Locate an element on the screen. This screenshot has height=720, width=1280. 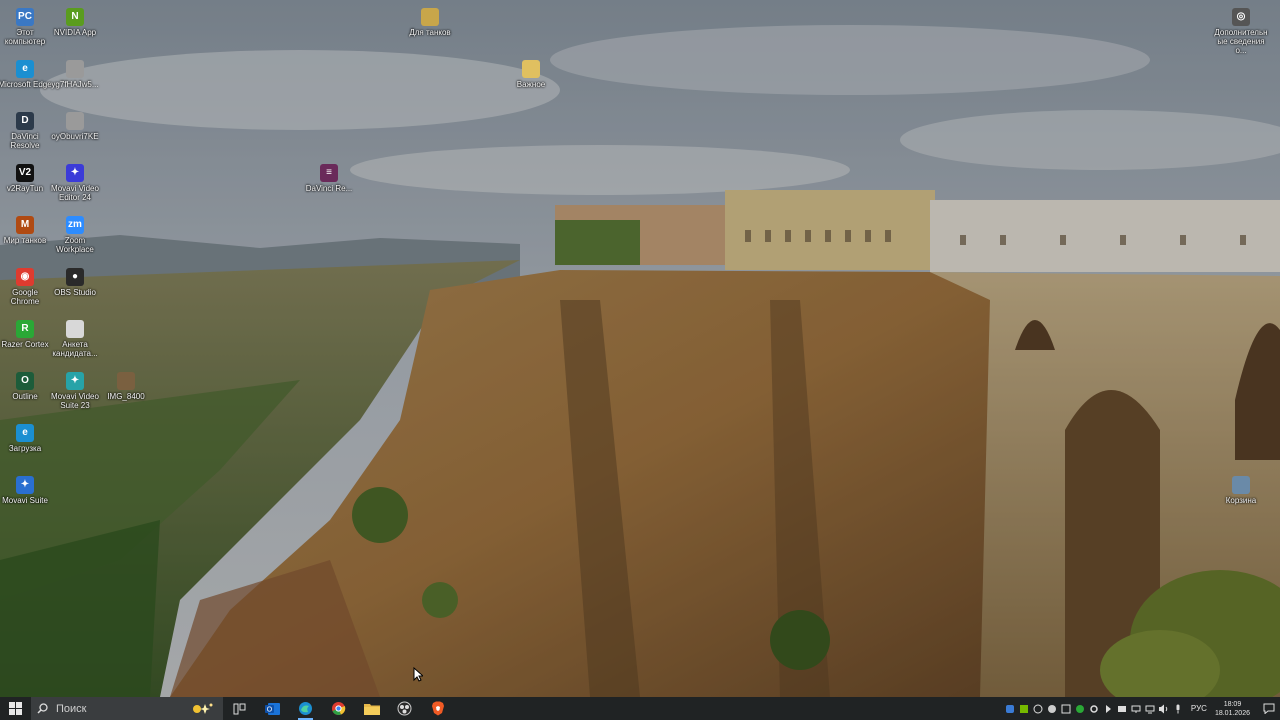
notification-icon is located at coordinates (1269, 708).